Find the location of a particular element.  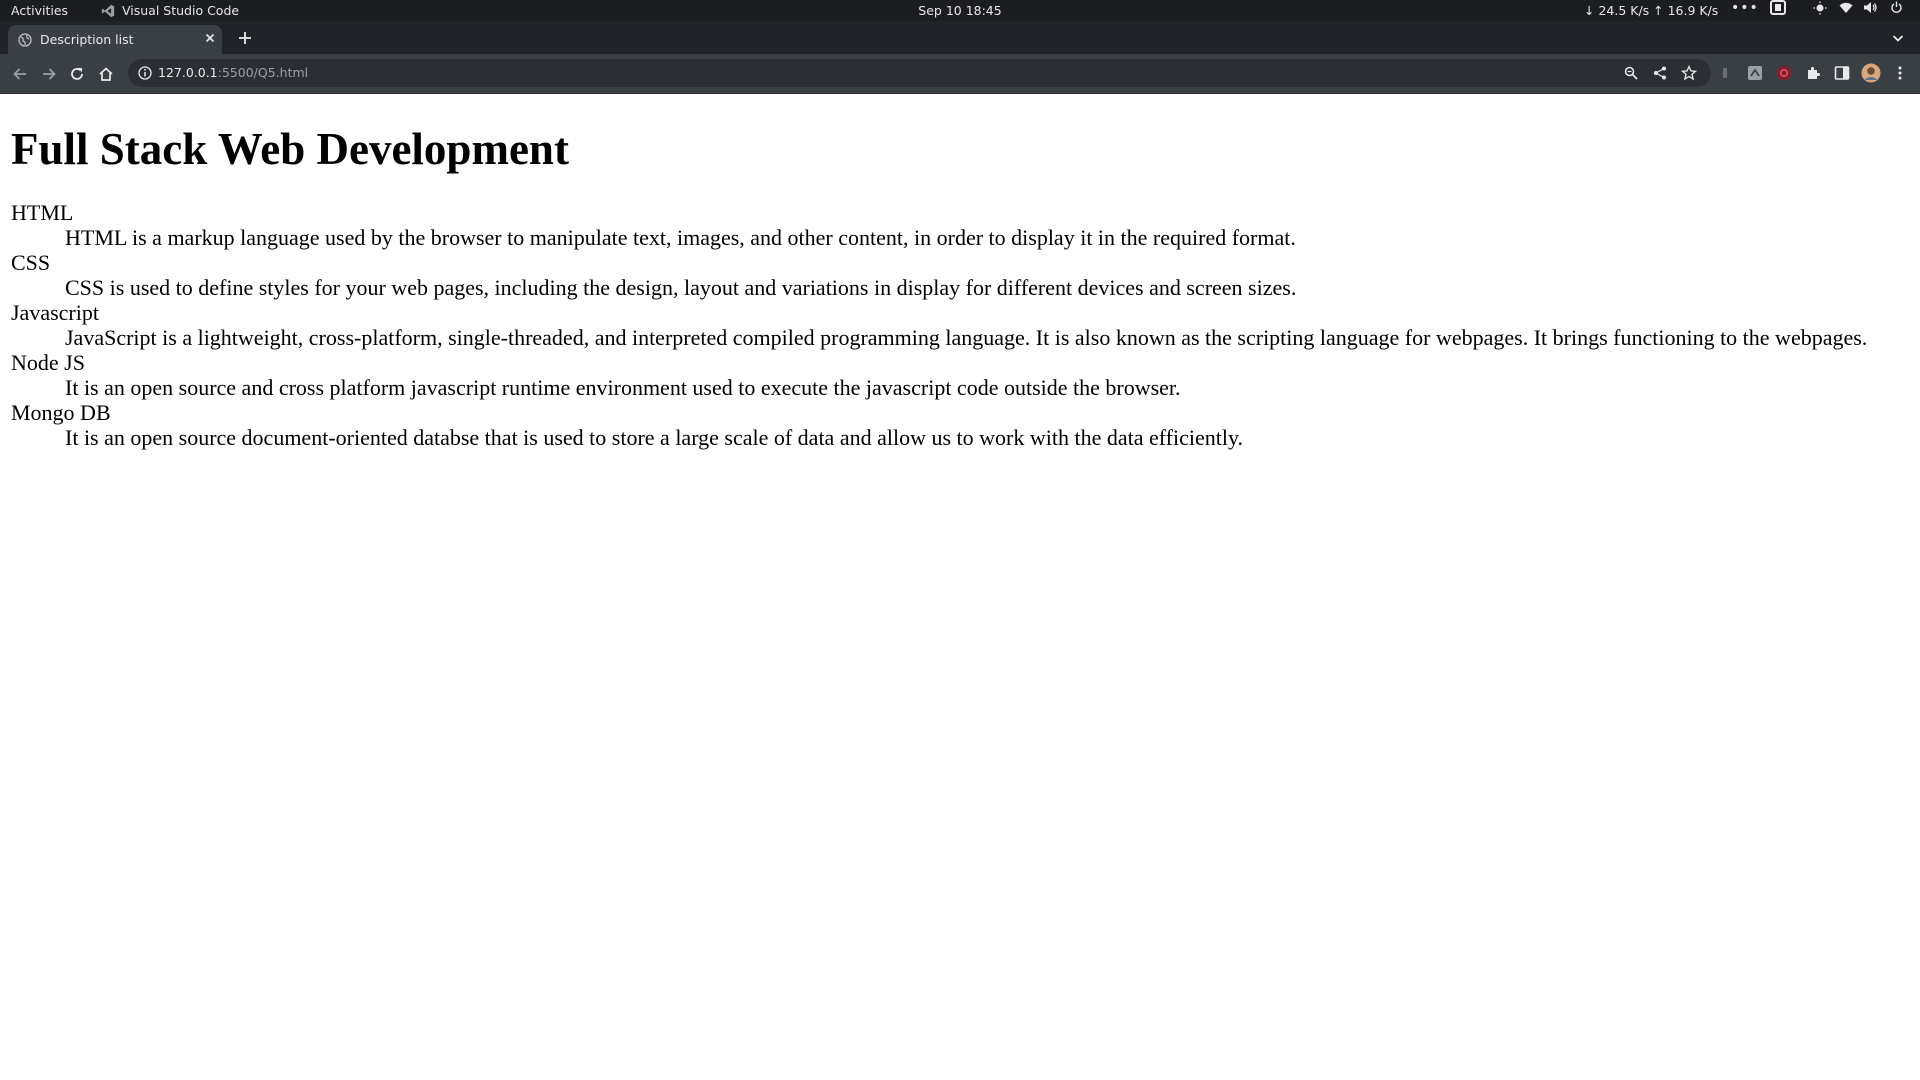

definition-term: Mongo DB is located at coordinates (61, 412).